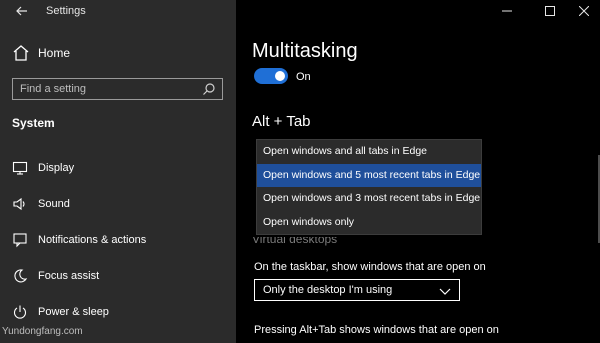 Image resolution: width=600 pixels, height=343 pixels. Describe the element at coordinates (271, 76) in the screenshot. I see `multitasking-toggle` at that location.